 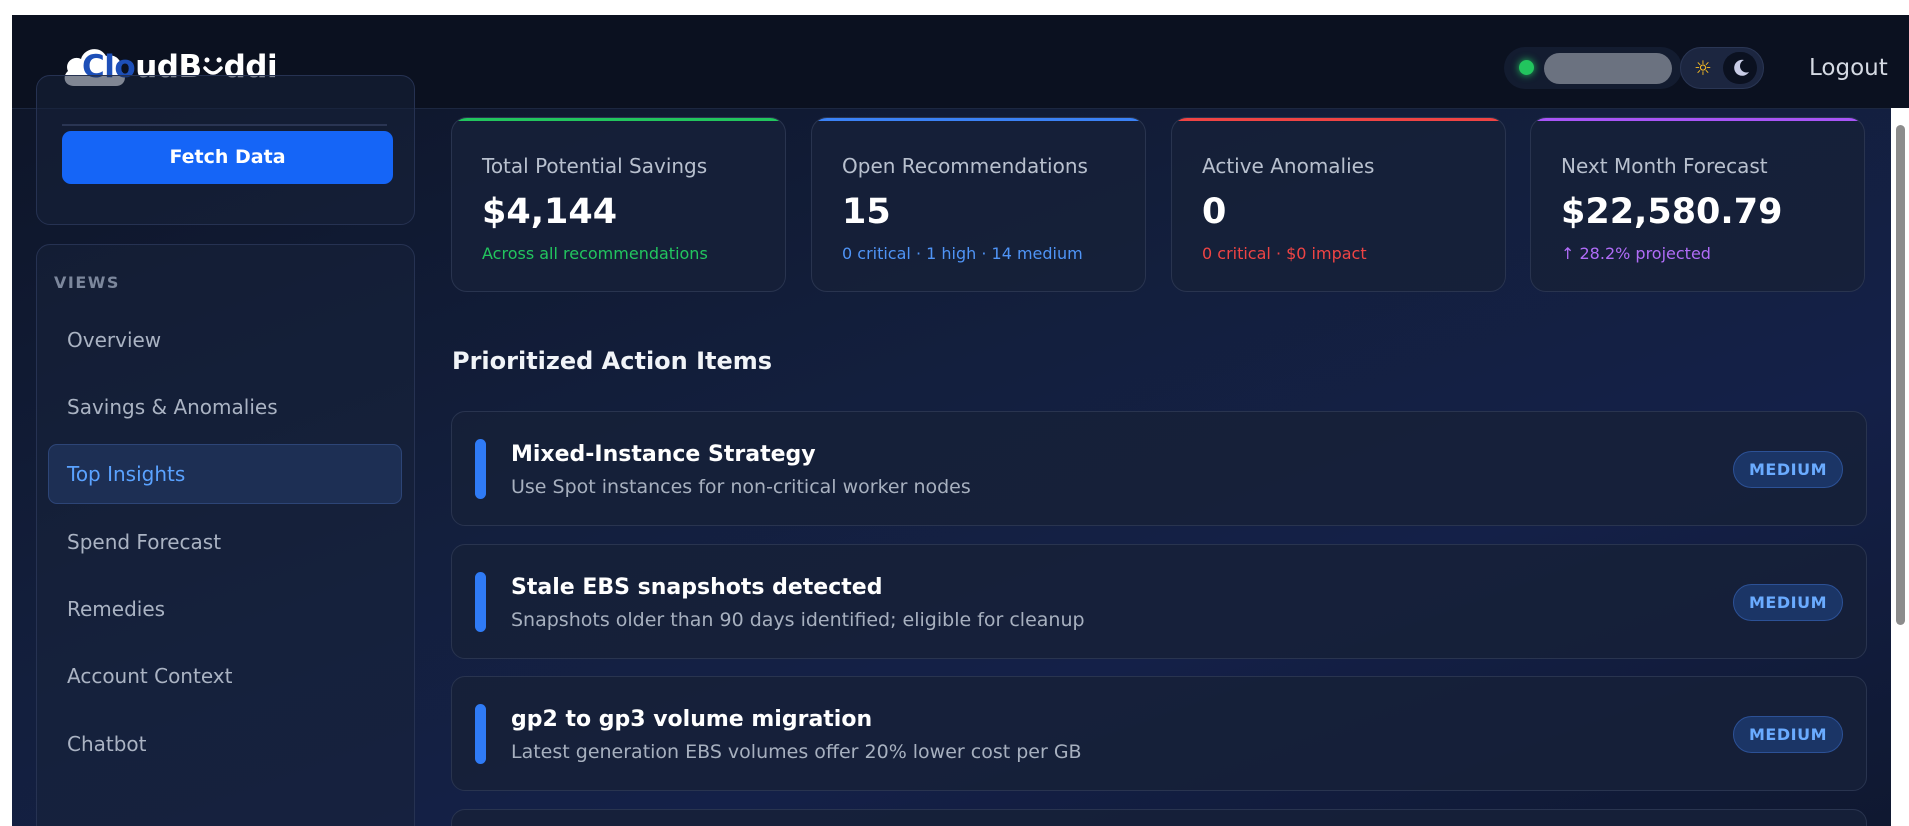 I want to click on sidebar-item-remedies: Remedies, so click(x=225, y=609).